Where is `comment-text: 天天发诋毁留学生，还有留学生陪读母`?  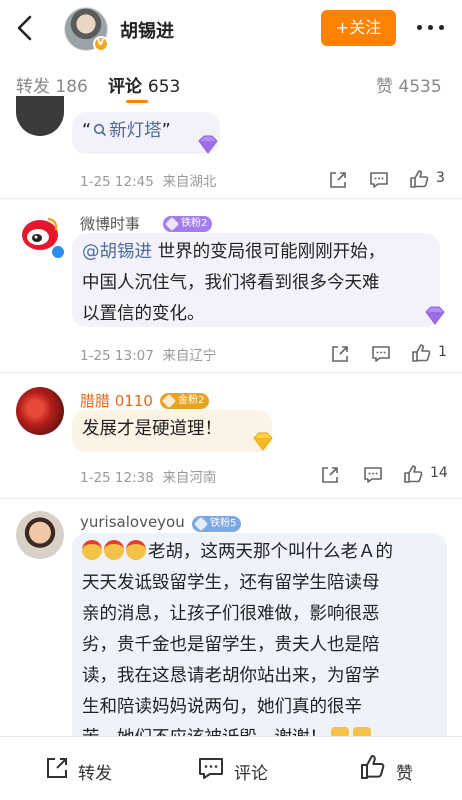
comment-text: 天天发诋毁留学生，还有留学生陪读母 is located at coordinates (231, 583).